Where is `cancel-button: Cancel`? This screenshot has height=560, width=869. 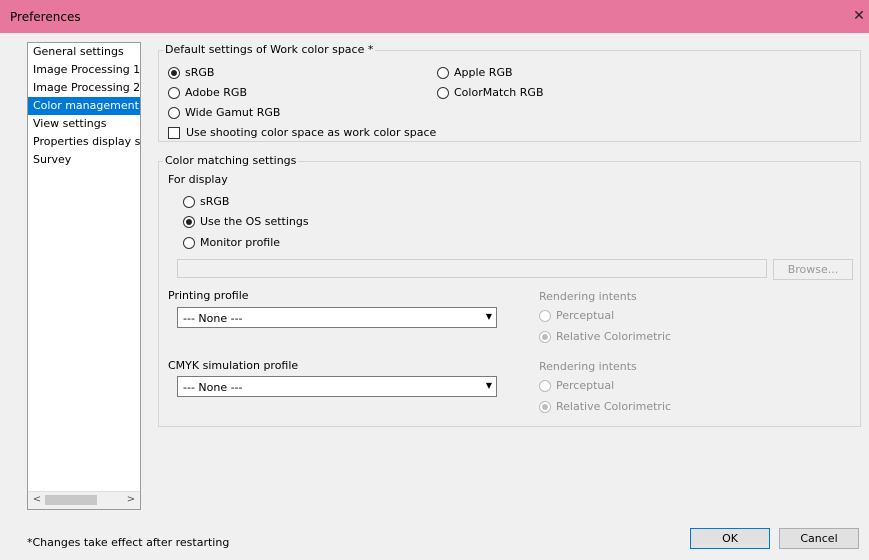 cancel-button: Cancel is located at coordinates (819, 538).